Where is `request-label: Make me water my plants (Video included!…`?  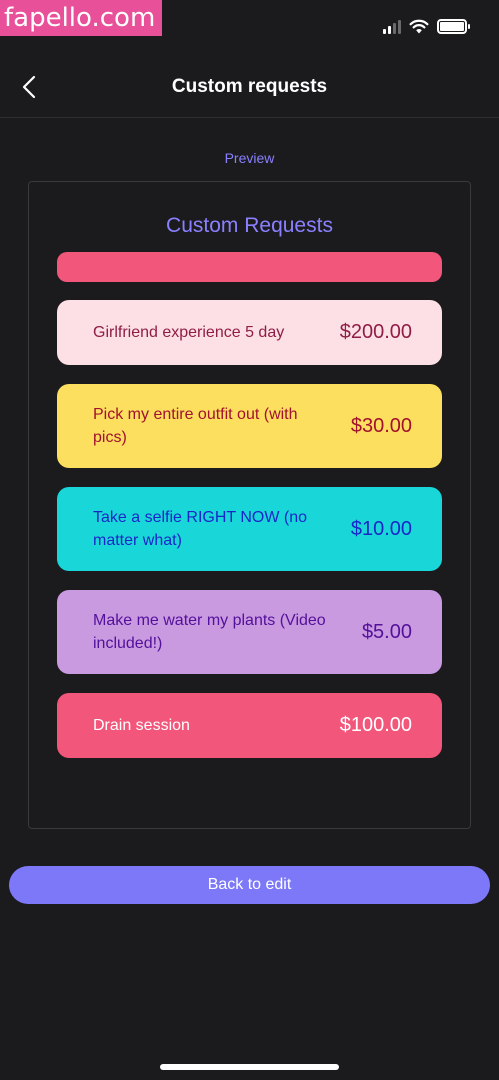 request-label: Make me water my plants (Video included!… is located at coordinates (209, 632).